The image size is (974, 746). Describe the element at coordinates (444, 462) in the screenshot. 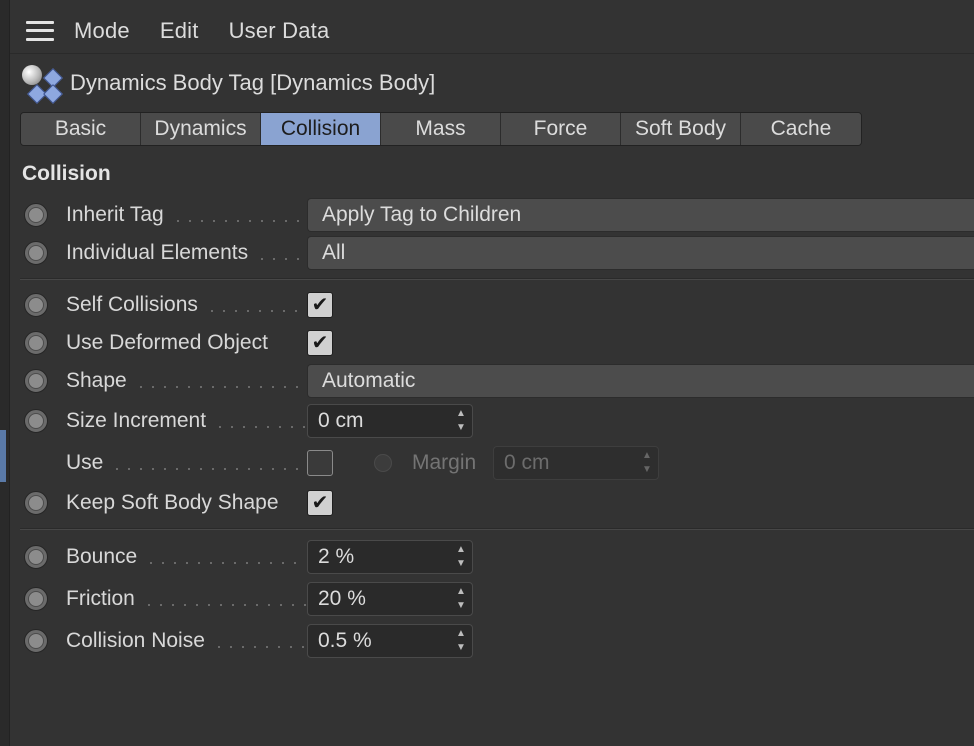

I see `label-margin: Margin` at that location.